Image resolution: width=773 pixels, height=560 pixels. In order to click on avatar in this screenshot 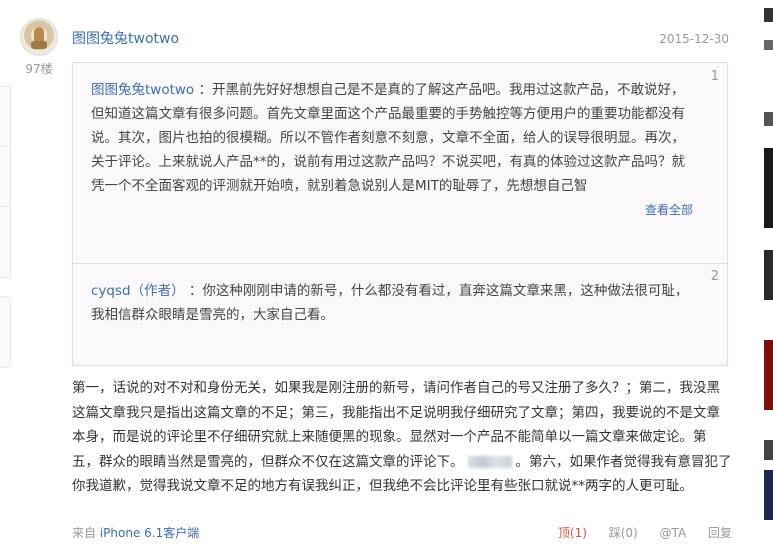, I will do `click(39, 37)`.